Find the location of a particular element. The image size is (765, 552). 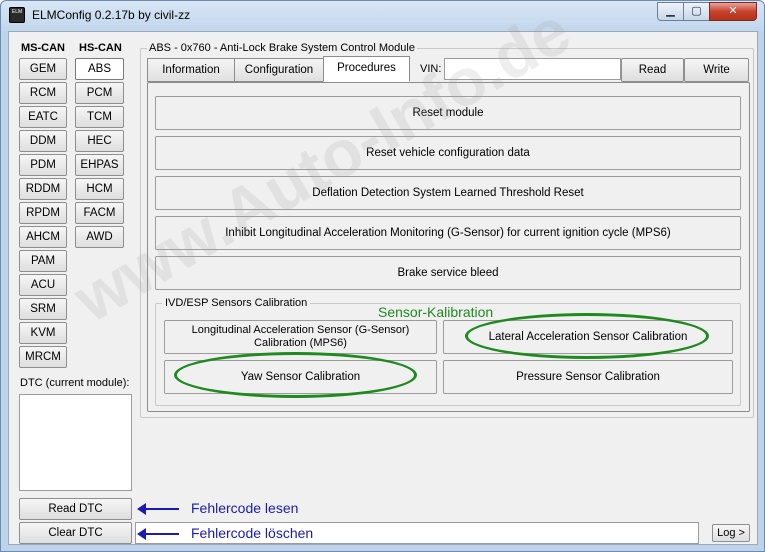

module-button-hec: HEC is located at coordinates (99, 141).